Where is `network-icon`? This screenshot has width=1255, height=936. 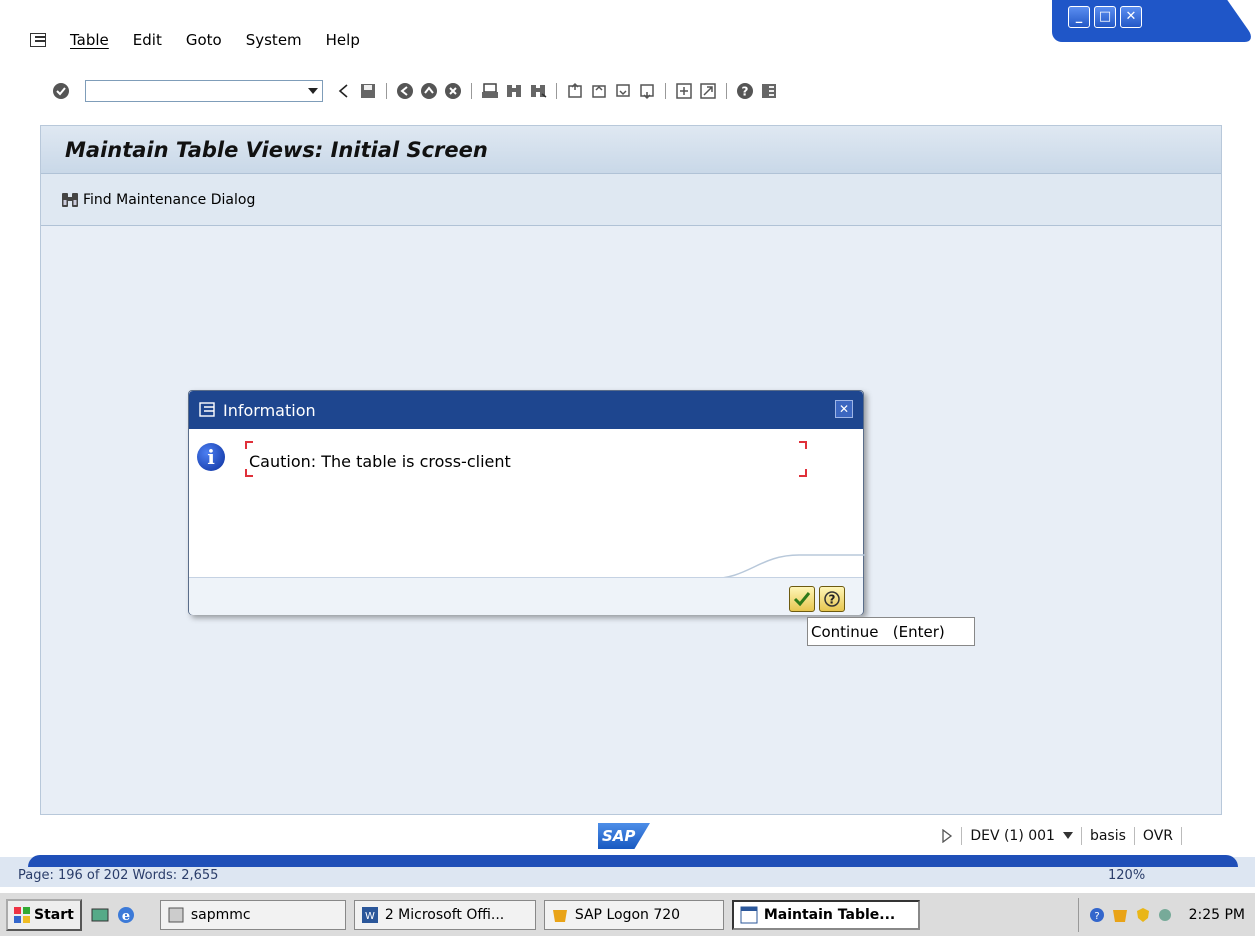
network-icon is located at coordinates (1165, 915).